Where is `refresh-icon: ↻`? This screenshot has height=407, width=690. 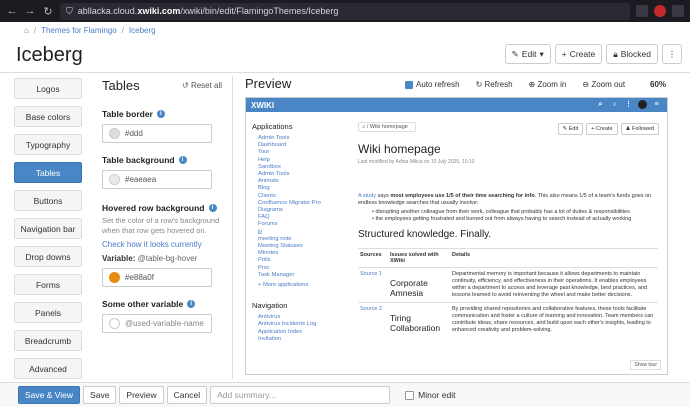
refresh-icon: ↻ is located at coordinates (479, 84).